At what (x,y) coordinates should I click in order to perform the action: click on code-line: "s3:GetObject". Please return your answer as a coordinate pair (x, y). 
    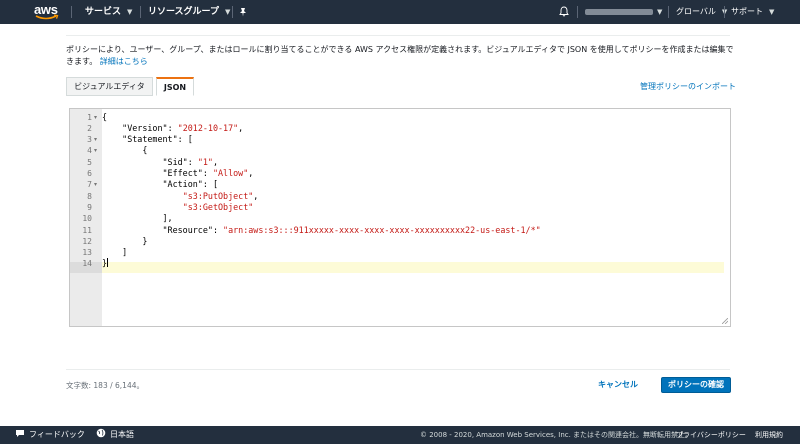
    Looking at the image, I should click on (178, 207).